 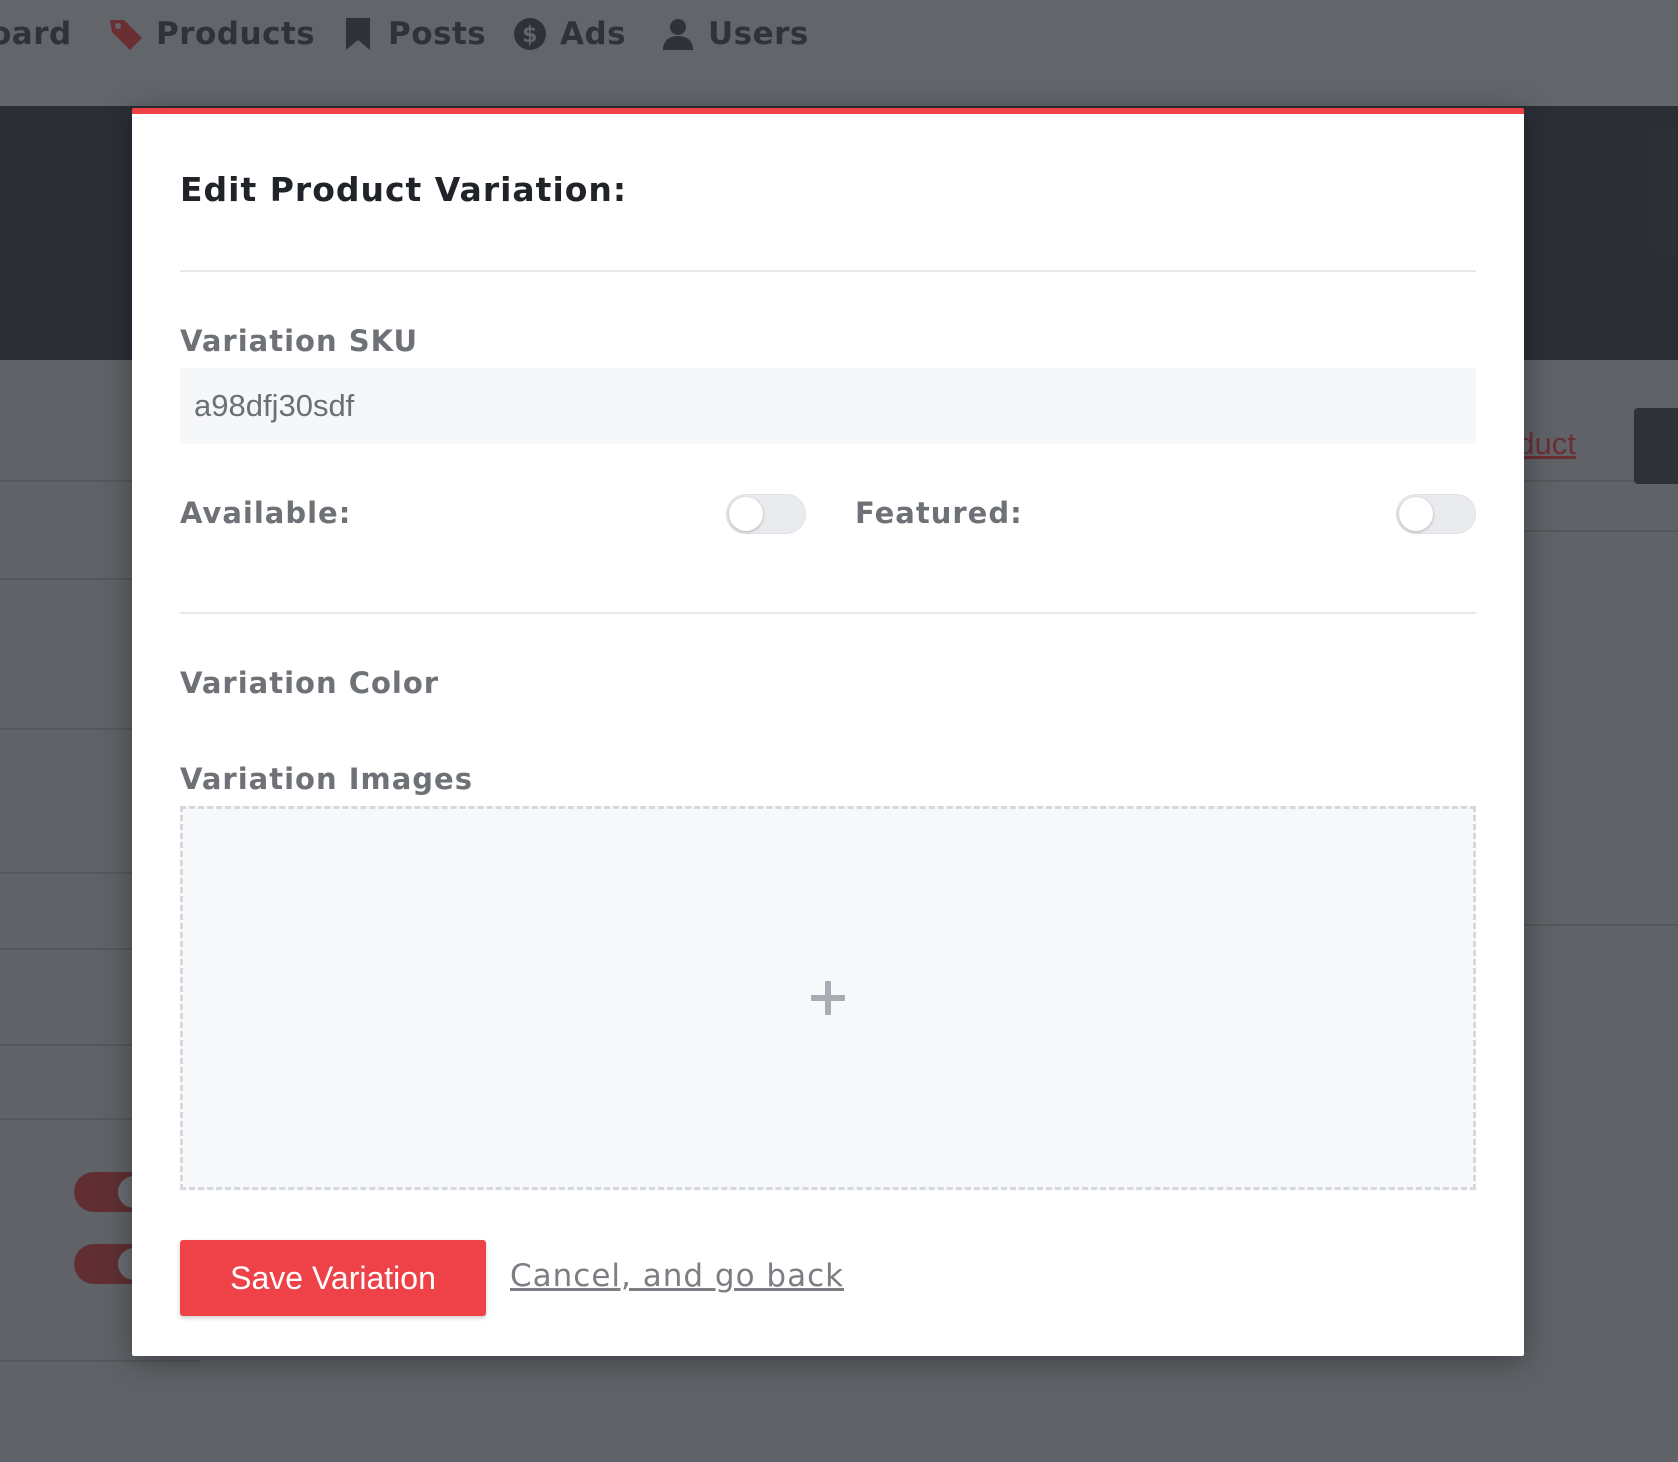 I want to click on plus-icon, so click(x=828, y=998).